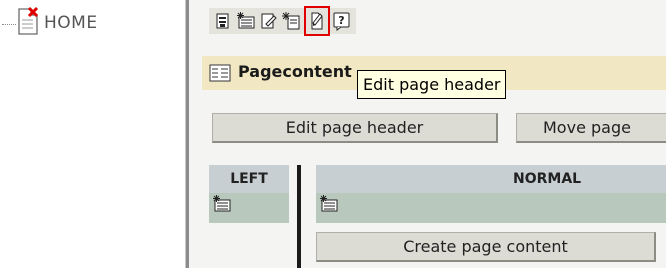  What do you see at coordinates (317, 21) in the screenshot?
I see `edit-header-icon` at bounding box center [317, 21].